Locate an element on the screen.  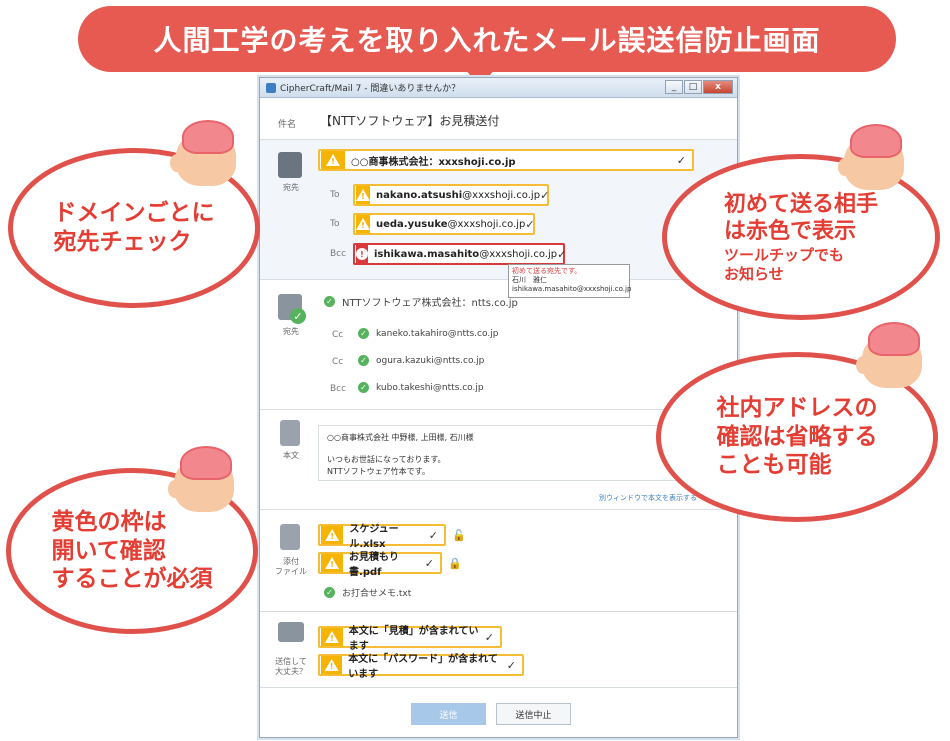
subject-section: 件名 【NTTソフトウェア】お見積送付 is located at coordinates (498, 119).